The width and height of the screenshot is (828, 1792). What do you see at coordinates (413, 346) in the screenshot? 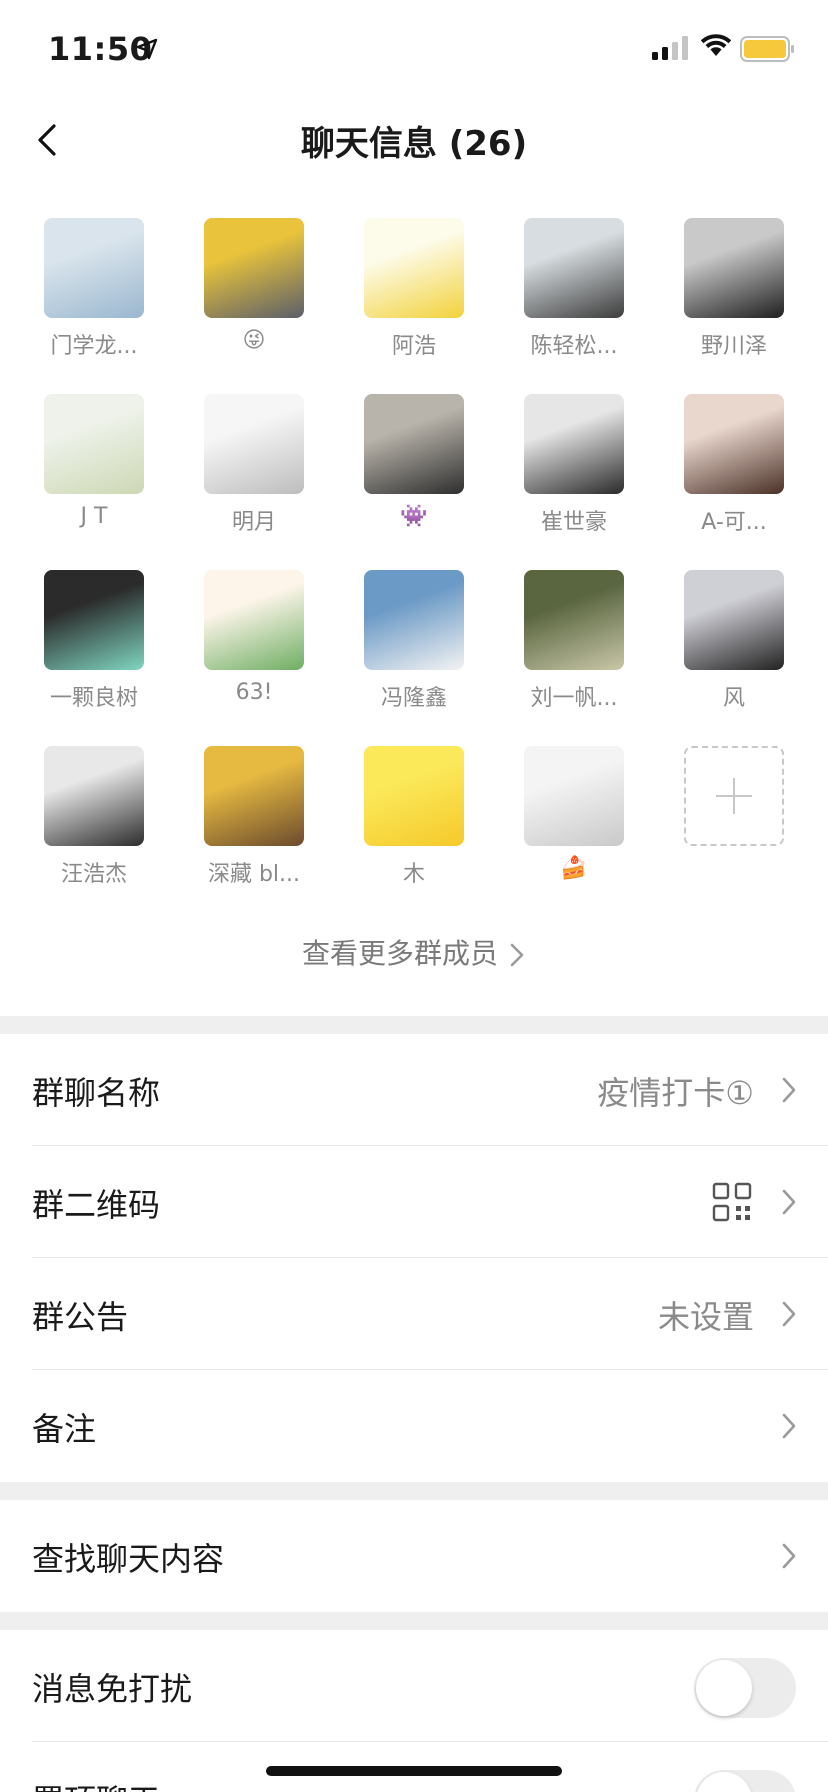
I see `member-name: 阿浩` at bounding box center [413, 346].